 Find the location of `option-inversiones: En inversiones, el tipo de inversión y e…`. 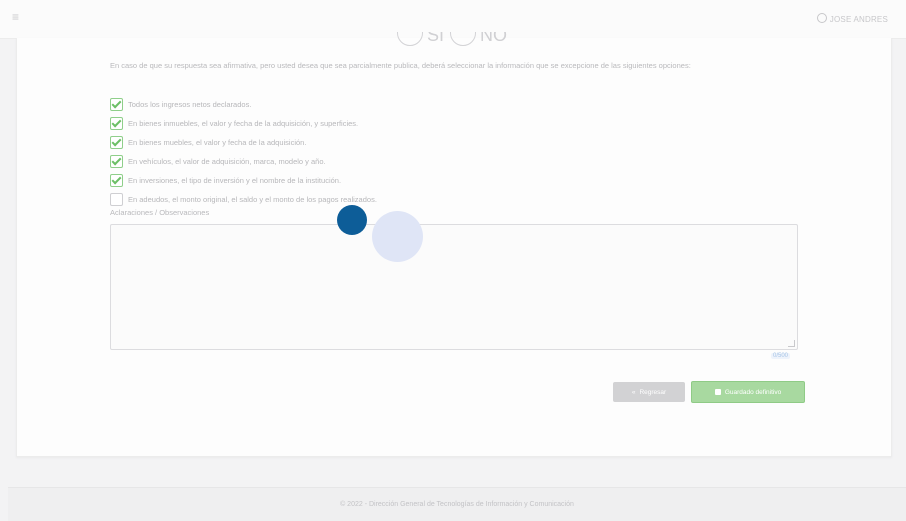

option-inversiones: En inversiones, el tipo de inversión y e… is located at coordinates (243, 180).